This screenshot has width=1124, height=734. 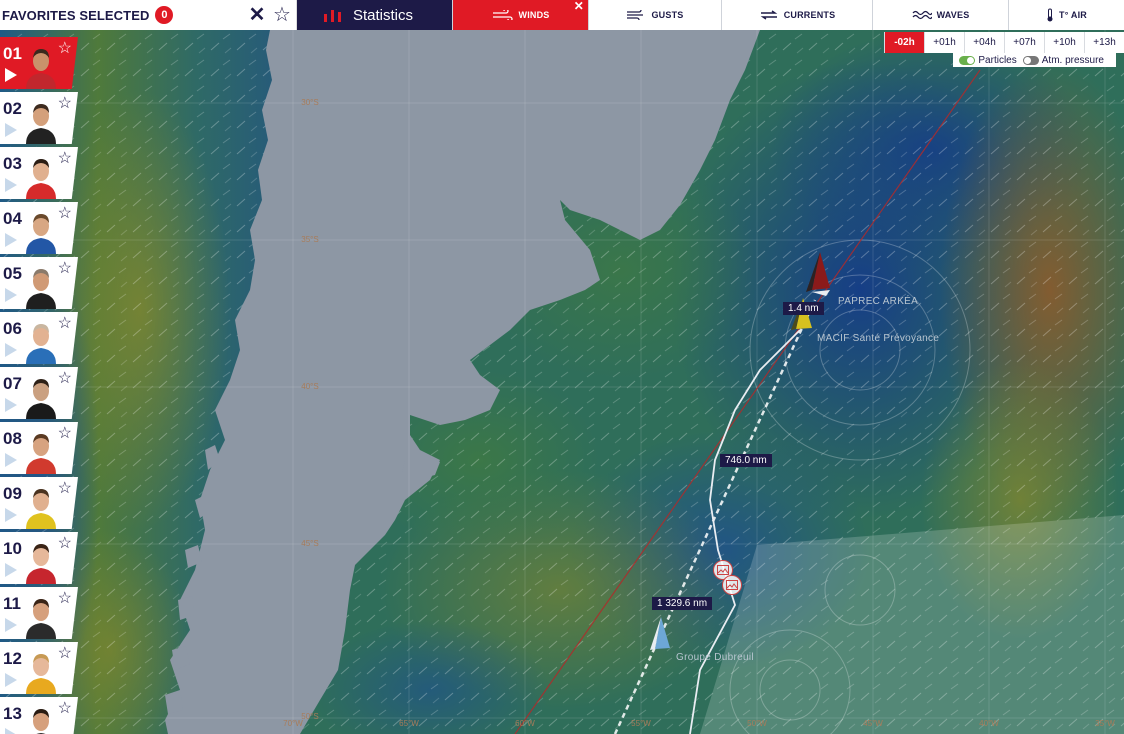 What do you see at coordinates (12, 108) in the screenshot?
I see `skipper-rank: 02` at bounding box center [12, 108].